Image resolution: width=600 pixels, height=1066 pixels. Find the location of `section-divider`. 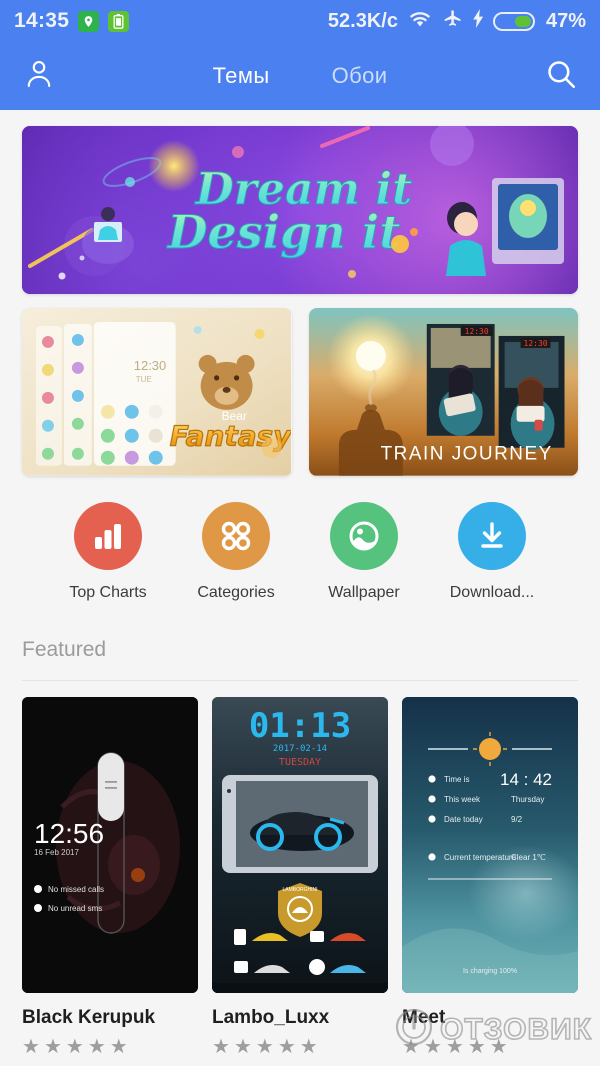

section-divider is located at coordinates (300, 680).